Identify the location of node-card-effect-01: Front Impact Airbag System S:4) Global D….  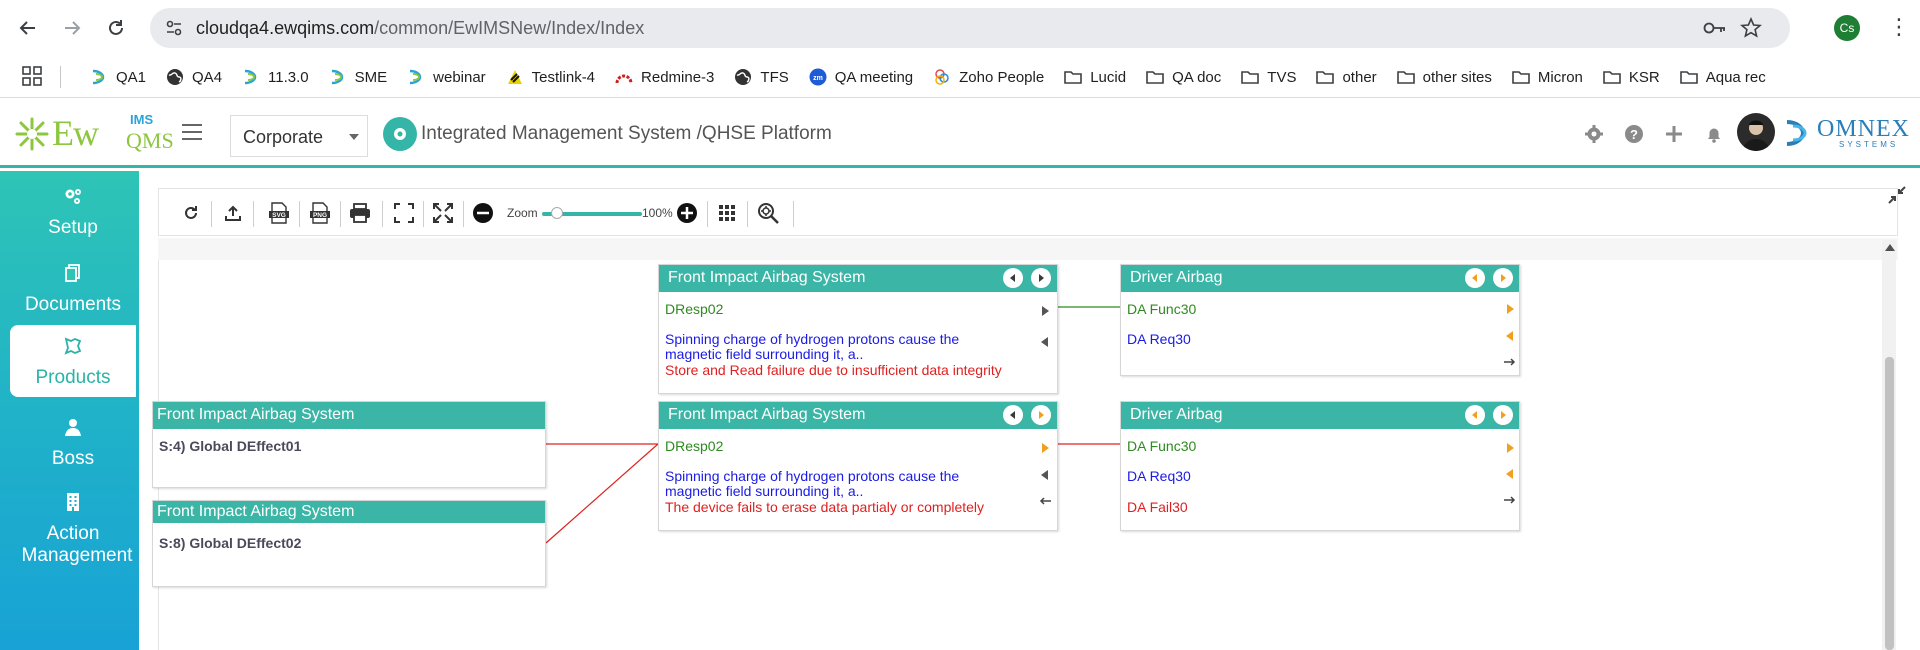
(349, 444).